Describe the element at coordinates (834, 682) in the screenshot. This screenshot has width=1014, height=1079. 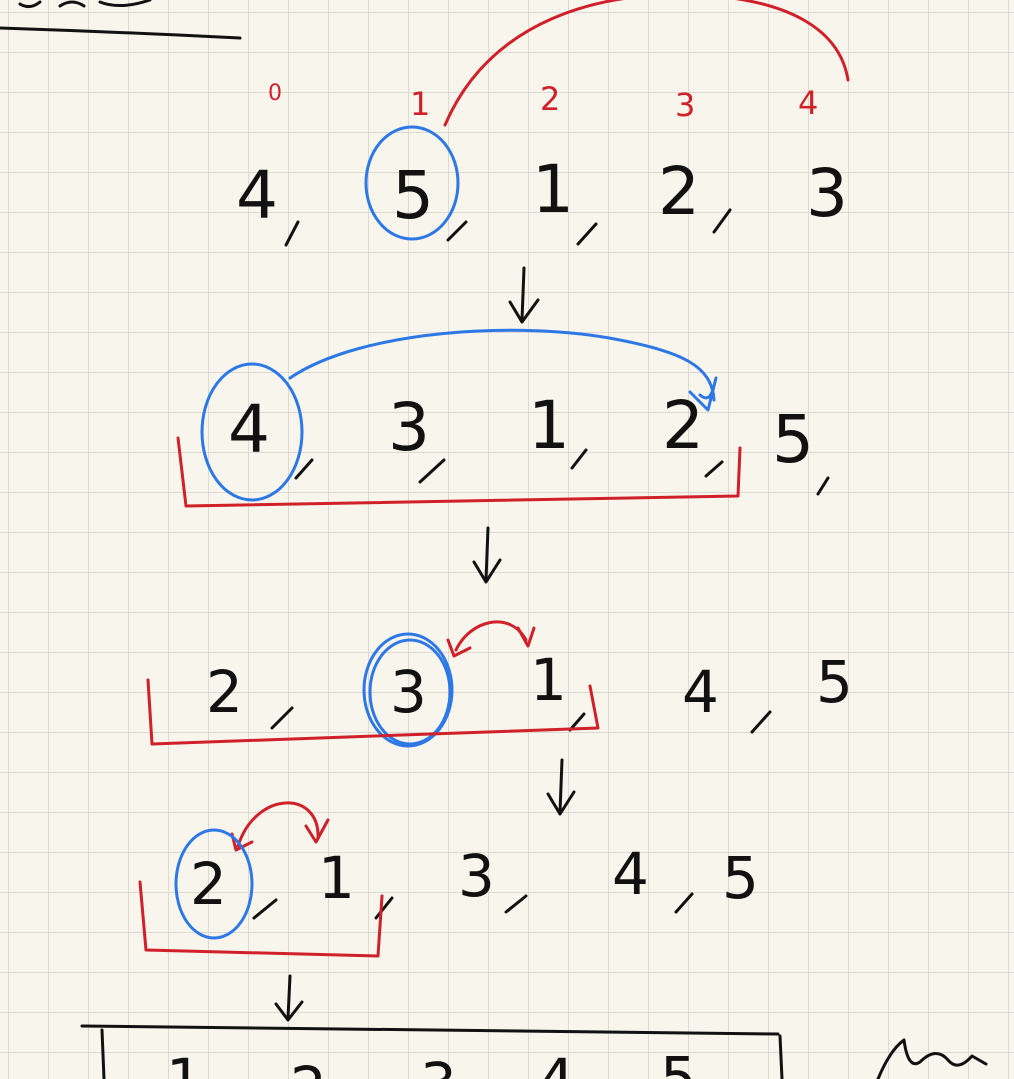
I see `row-3-value-4: 5` at that location.